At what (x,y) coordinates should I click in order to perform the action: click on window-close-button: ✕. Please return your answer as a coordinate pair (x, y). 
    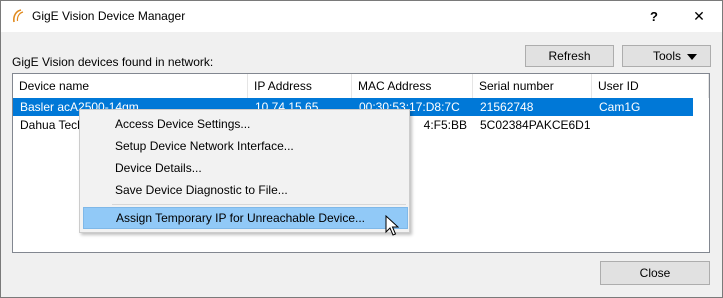
    Looking at the image, I should click on (699, 16).